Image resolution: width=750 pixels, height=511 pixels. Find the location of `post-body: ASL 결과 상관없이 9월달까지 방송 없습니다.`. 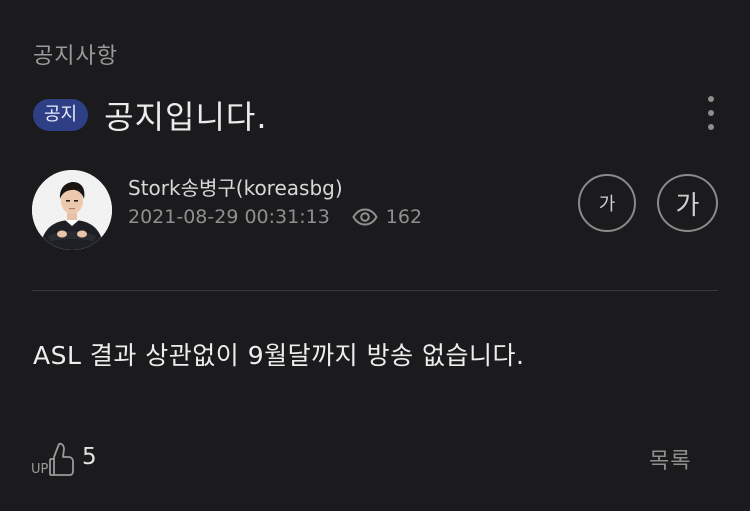

post-body: ASL 결과 상관없이 9월달까지 방송 없습니다. is located at coordinates (279, 355).